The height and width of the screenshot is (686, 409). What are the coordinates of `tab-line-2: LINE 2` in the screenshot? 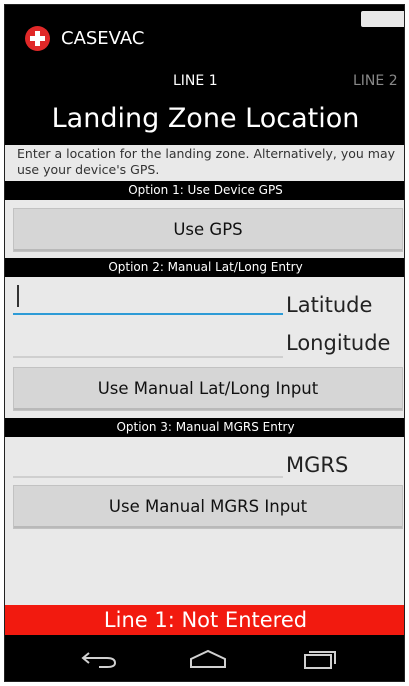 It's located at (375, 81).